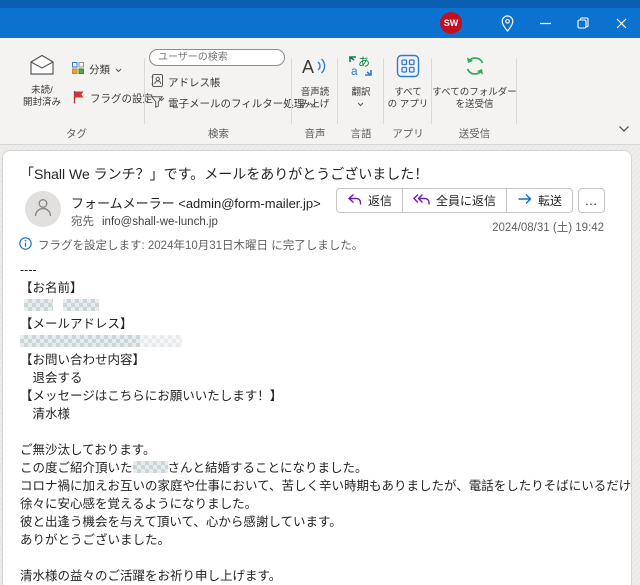 This screenshot has height=585, width=640. What do you see at coordinates (121, 99) in the screenshot?
I see `set-flag-label: フラグの設定` at bounding box center [121, 99].